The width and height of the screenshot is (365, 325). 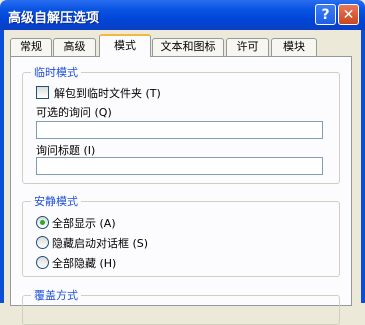 I want to click on optional-query-input, so click(x=179, y=130).